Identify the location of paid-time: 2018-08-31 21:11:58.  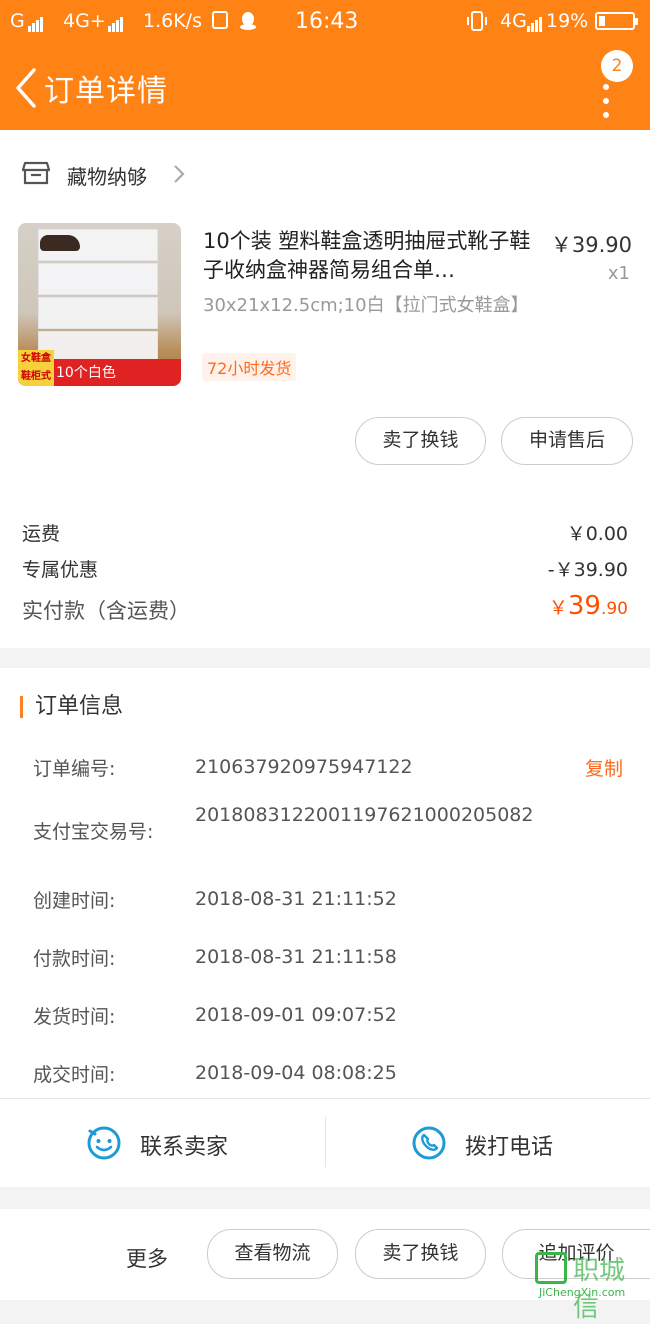
(296, 957).